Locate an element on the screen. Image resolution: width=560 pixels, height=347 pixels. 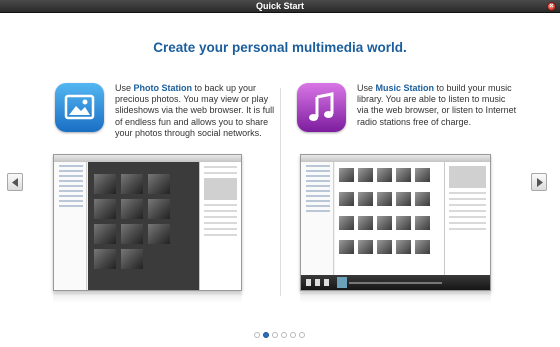
music-station-icon is located at coordinates (321, 107).